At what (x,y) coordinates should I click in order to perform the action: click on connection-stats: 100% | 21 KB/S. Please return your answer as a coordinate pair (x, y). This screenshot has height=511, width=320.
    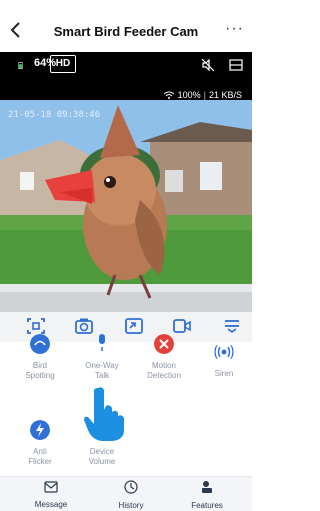
    Looking at the image, I should click on (202, 95).